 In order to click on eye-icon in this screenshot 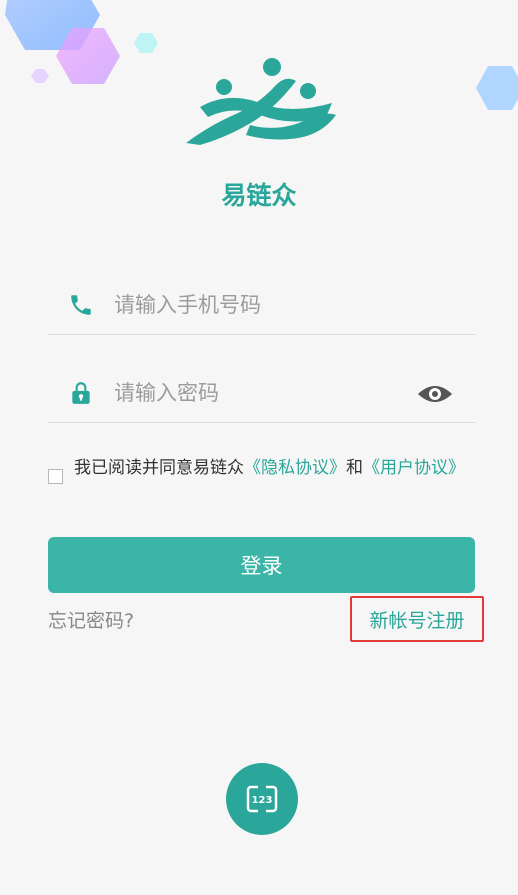, I will do `click(435, 394)`.